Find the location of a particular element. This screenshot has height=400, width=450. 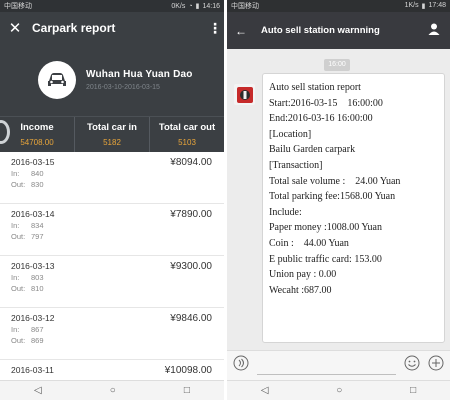

row-amount: ¥8094.00 is located at coordinates (191, 162).